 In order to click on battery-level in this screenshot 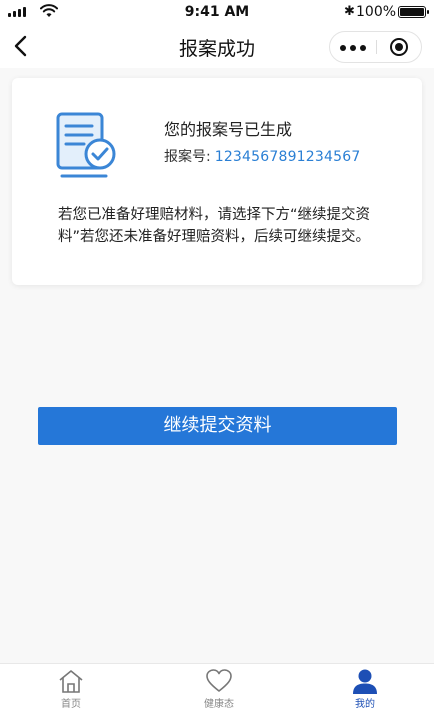, I will do `click(412, 12)`.